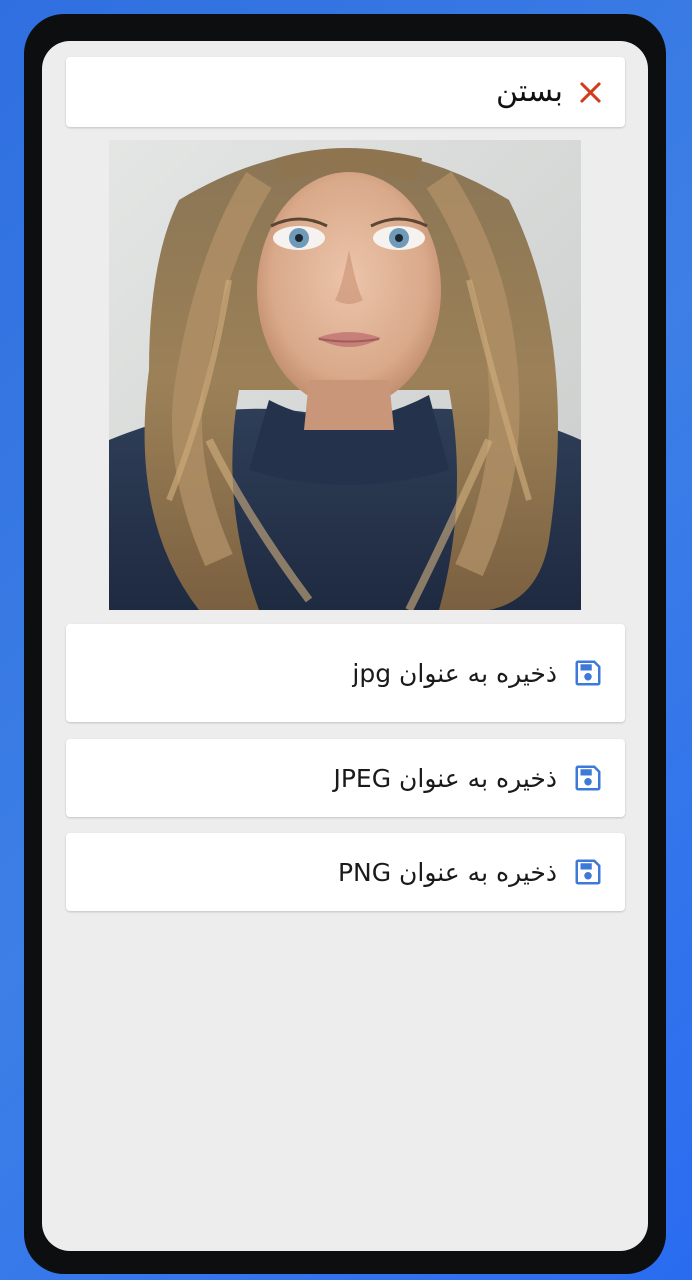 The width and height of the screenshot is (692, 1280). What do you see at coordinates (529, 91) in the screenshot?
I see `close-label: بستن` at bounding box center [529, 91].